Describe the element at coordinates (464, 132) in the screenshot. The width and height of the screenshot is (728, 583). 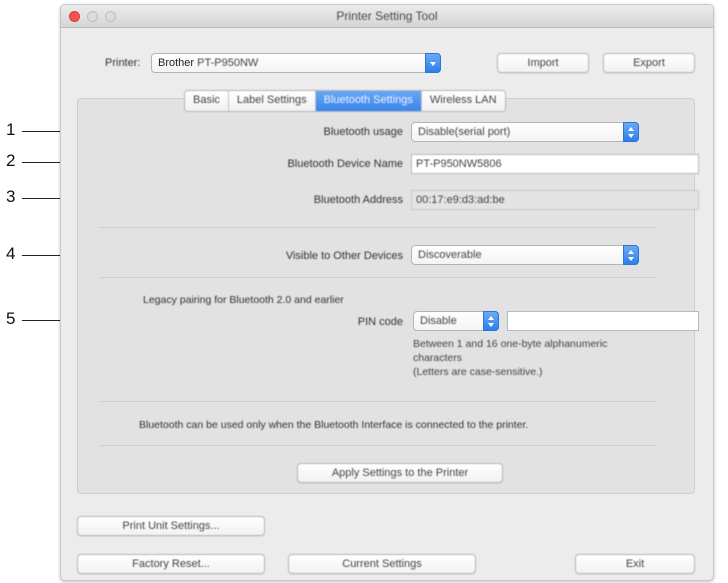
I see `bluetooth-usage-value: Disable(serial port)` at that location.